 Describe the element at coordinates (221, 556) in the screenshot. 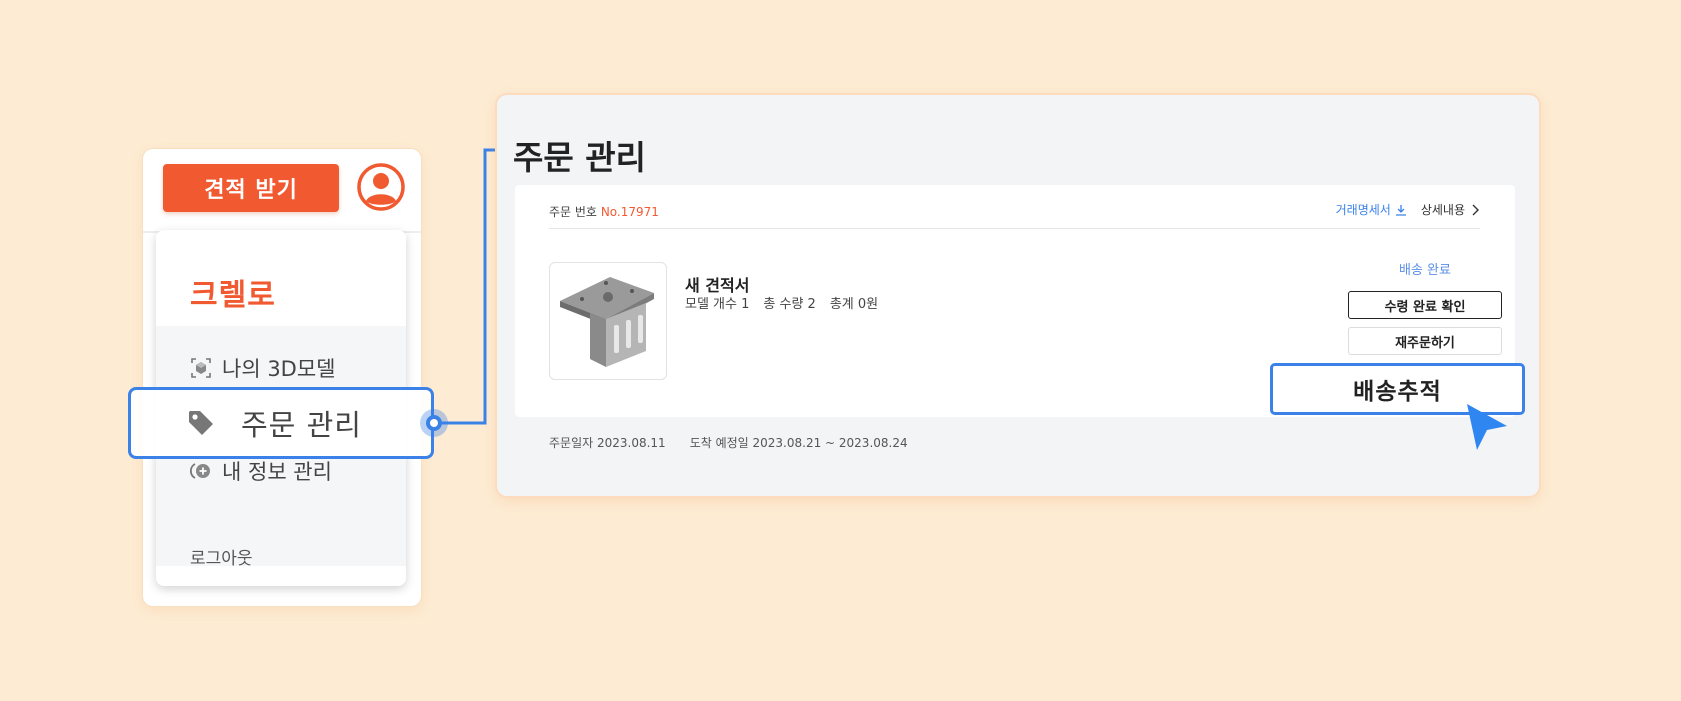

I see `logout-link: 로그아웃` at that location.